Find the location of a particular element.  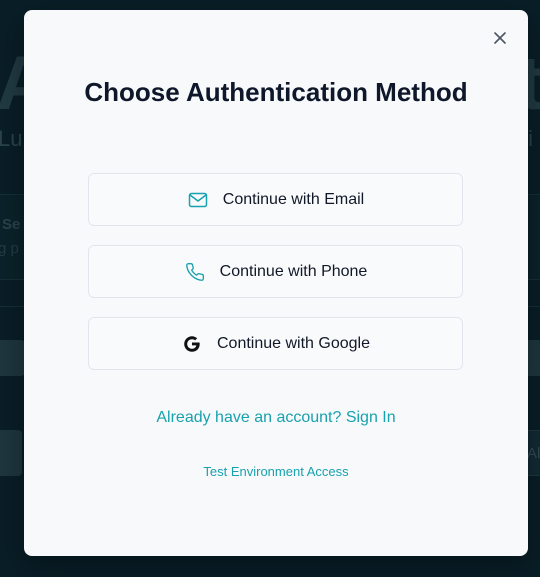

close-button is located at coordinates (500, 38).